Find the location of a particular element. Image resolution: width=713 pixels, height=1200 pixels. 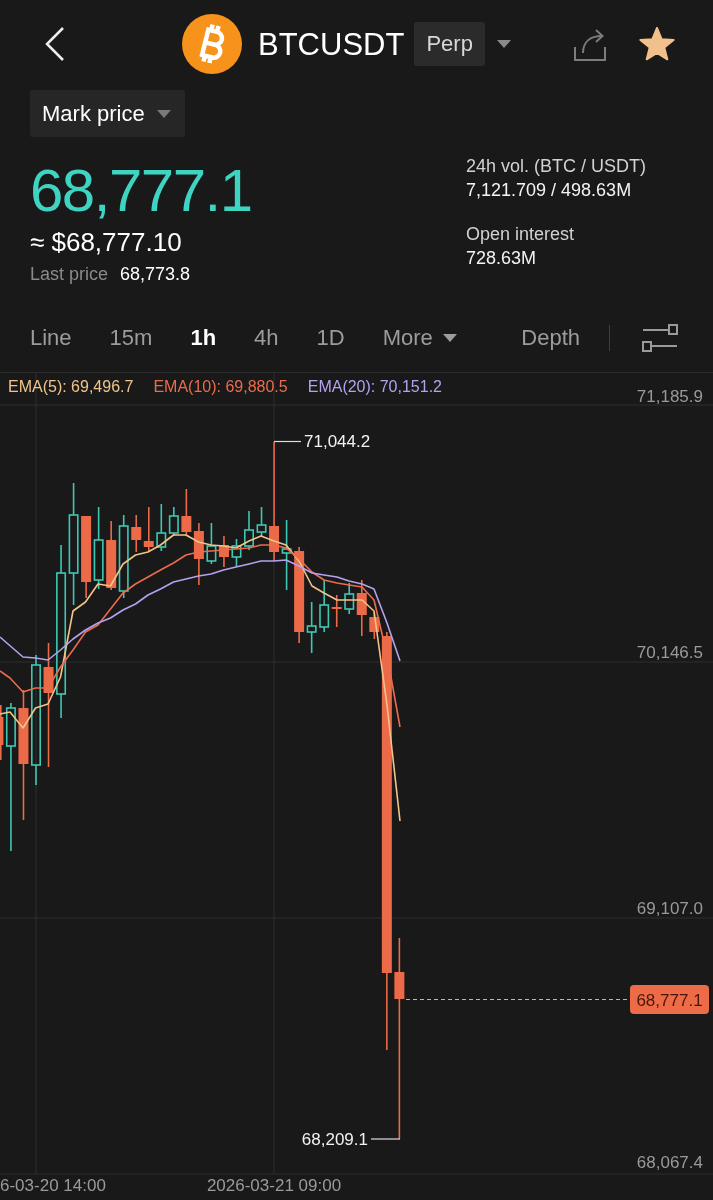

indicator-legend: EMA(20): 70,151.2 is located at coordinates (374, 387).